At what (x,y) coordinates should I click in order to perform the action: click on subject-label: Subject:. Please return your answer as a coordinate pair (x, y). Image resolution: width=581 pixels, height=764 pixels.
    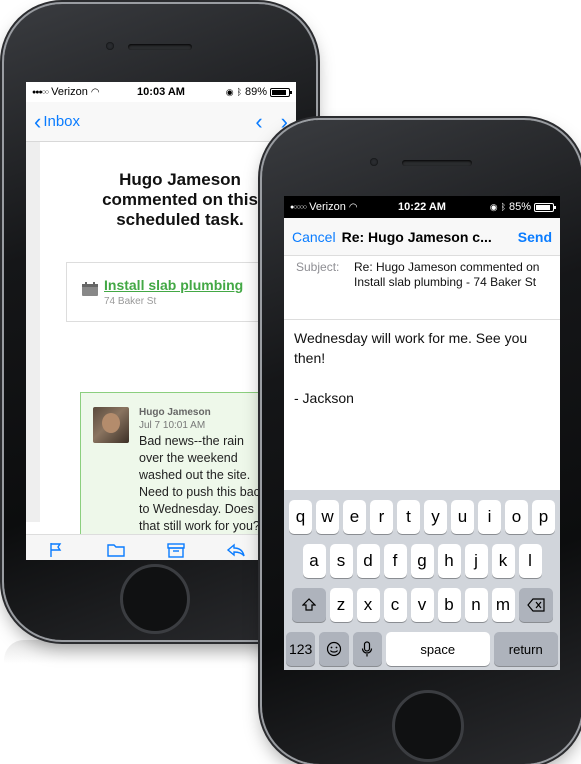
    Looking at the image, I should click on (318, 267).